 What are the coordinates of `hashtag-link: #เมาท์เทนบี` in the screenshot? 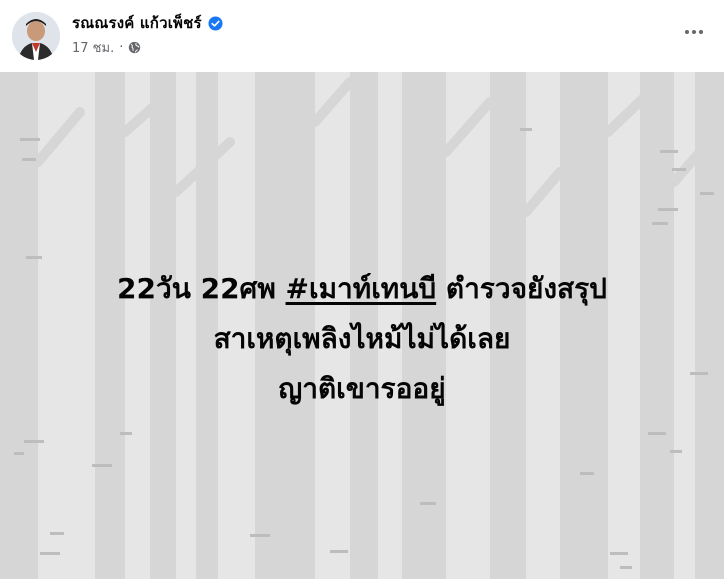 It's located at (361, 288).